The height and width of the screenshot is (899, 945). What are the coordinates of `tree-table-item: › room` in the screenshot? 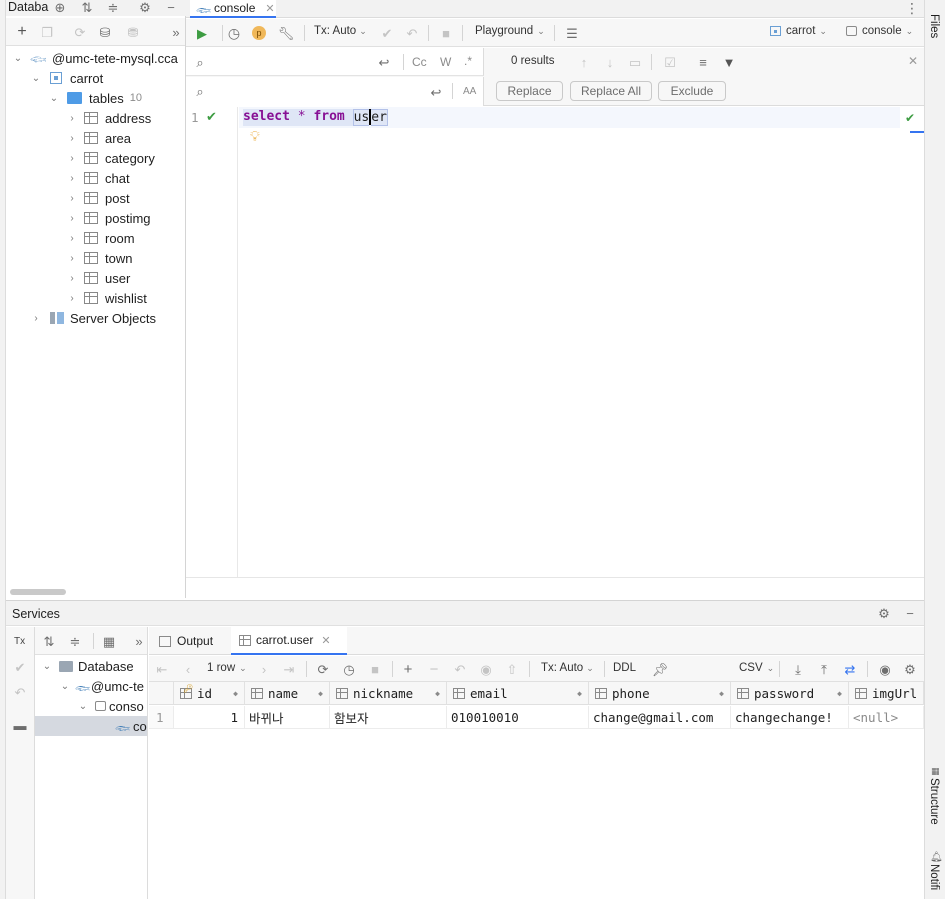 It's located at (100, 238).